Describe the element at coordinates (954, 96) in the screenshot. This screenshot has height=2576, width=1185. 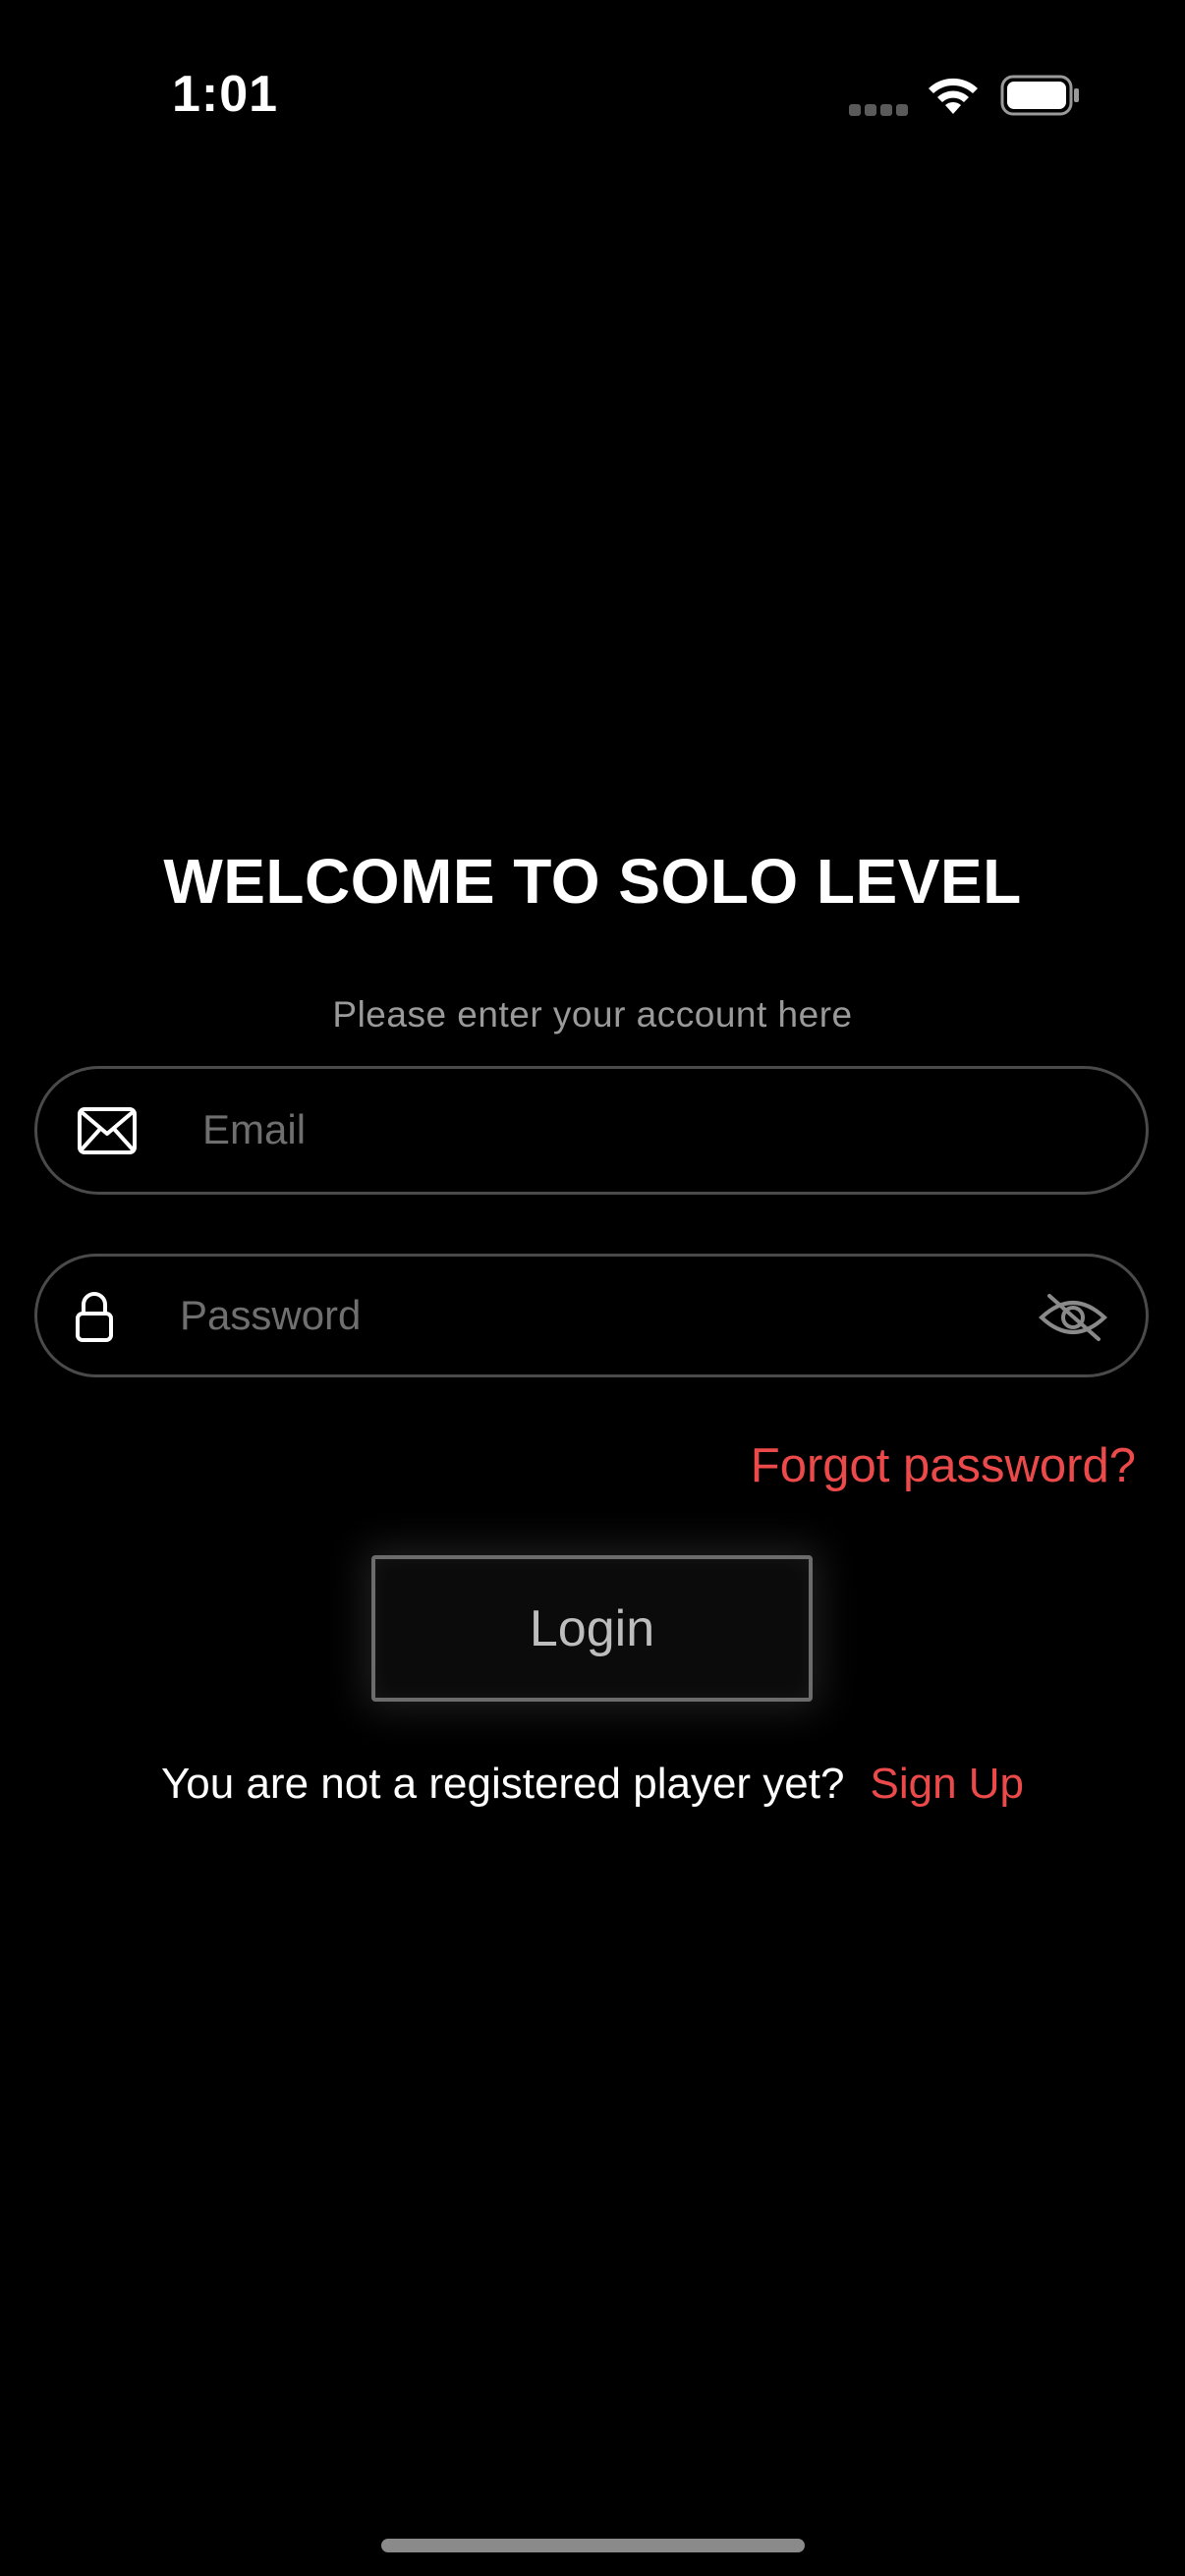
I see `wifi-icon` at that location.